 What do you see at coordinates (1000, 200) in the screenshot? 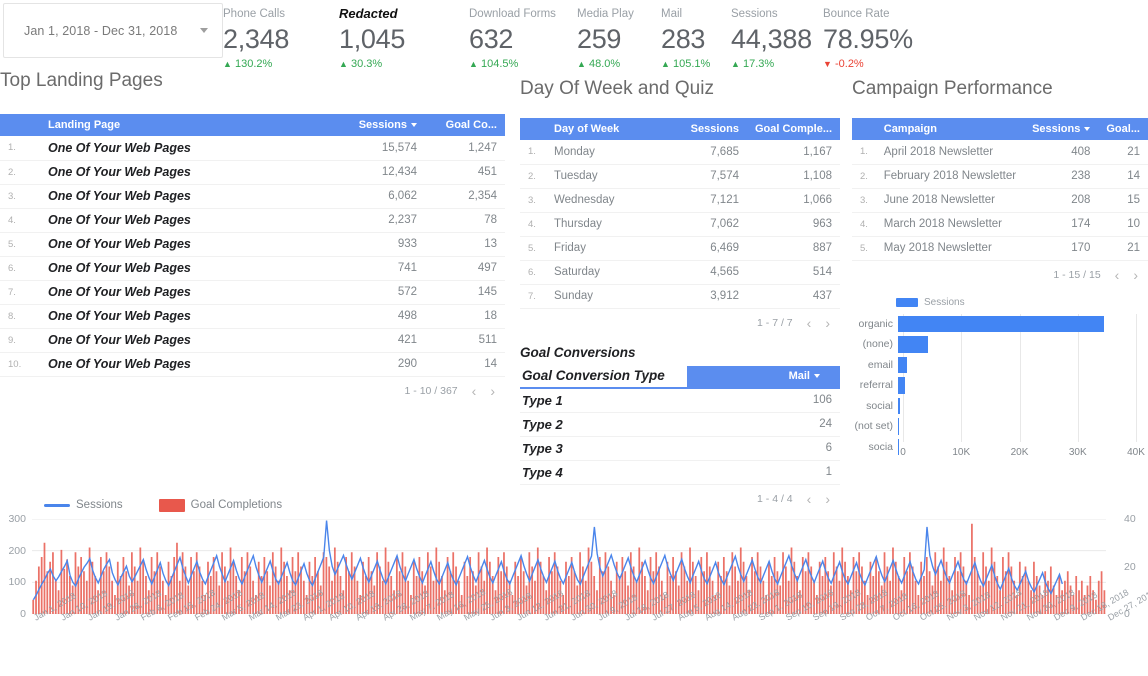
I see `table-row: 3. June 2018 Newsletter 208 15` at bounding box center [1000, 200].